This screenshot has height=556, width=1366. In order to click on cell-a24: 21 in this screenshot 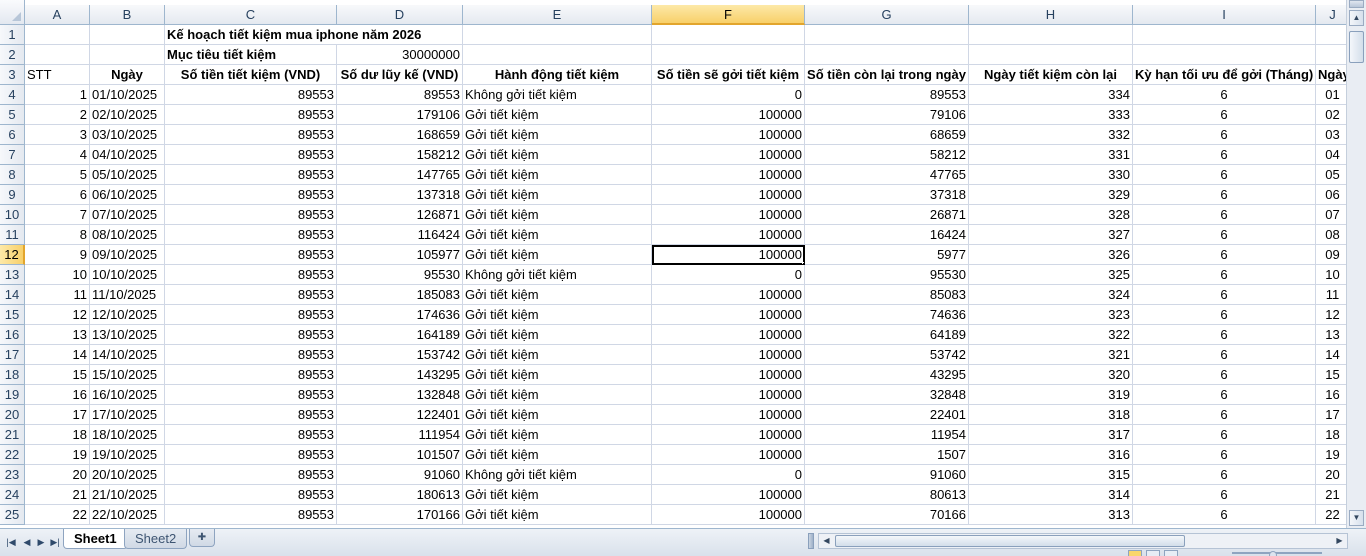, I will do `click(57, 495)`.